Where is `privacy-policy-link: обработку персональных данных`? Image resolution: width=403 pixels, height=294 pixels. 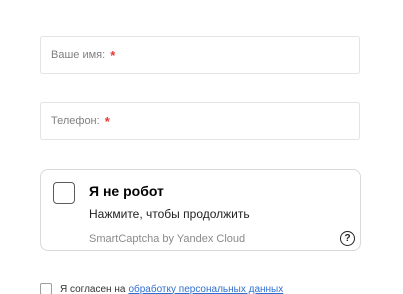 privacy-policy-link: обработку персональных данных is located at coordinates (205, 289).